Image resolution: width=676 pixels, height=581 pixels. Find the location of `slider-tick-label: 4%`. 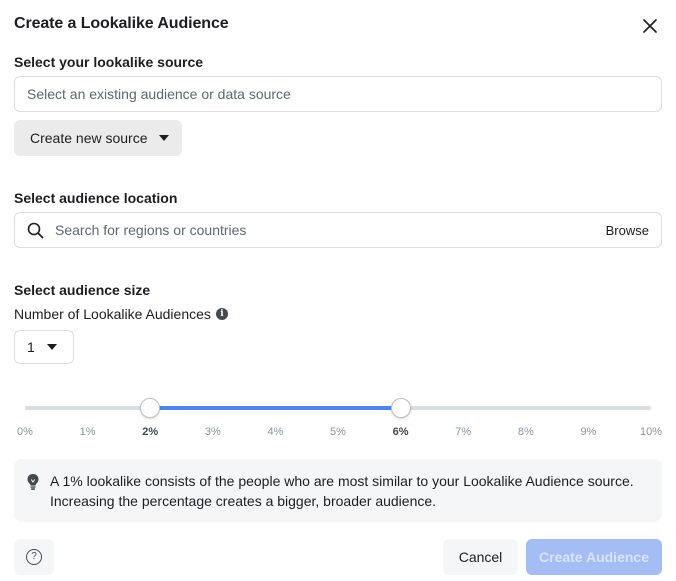

slider-tick-label: 4% is located at coordinates (275, 432).